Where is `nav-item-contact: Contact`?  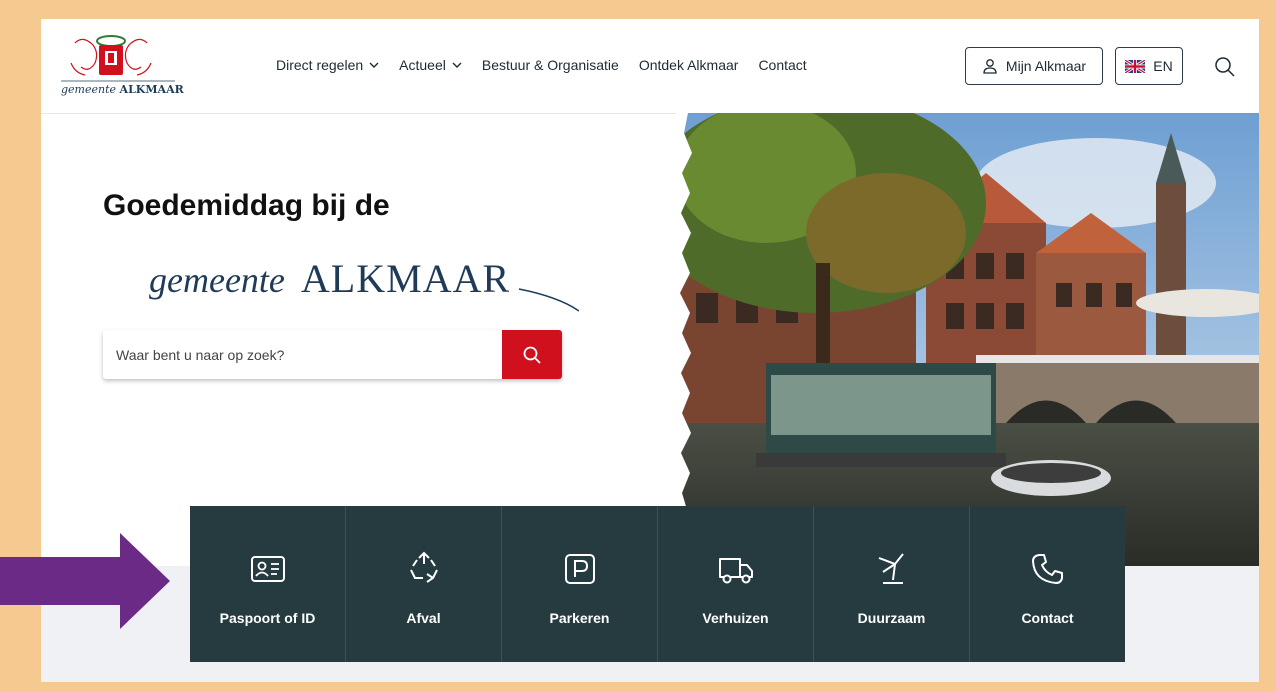
nav-item-contact: Contact is located at coordinates (782, 65).